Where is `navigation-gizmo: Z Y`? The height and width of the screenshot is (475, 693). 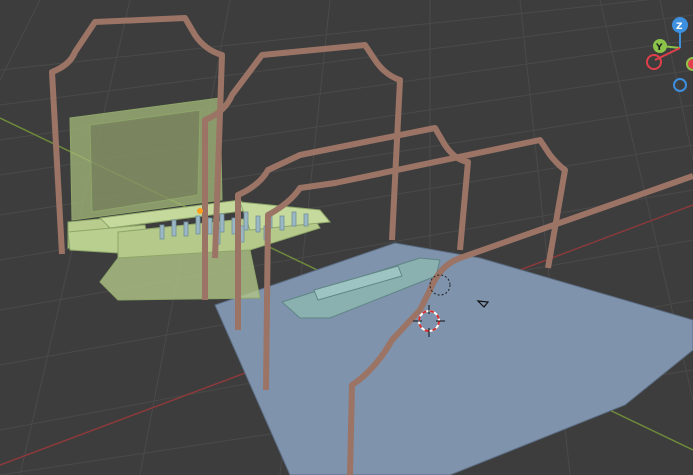
navigation-gizmo: Z Y is located at coordinates (669, 54).